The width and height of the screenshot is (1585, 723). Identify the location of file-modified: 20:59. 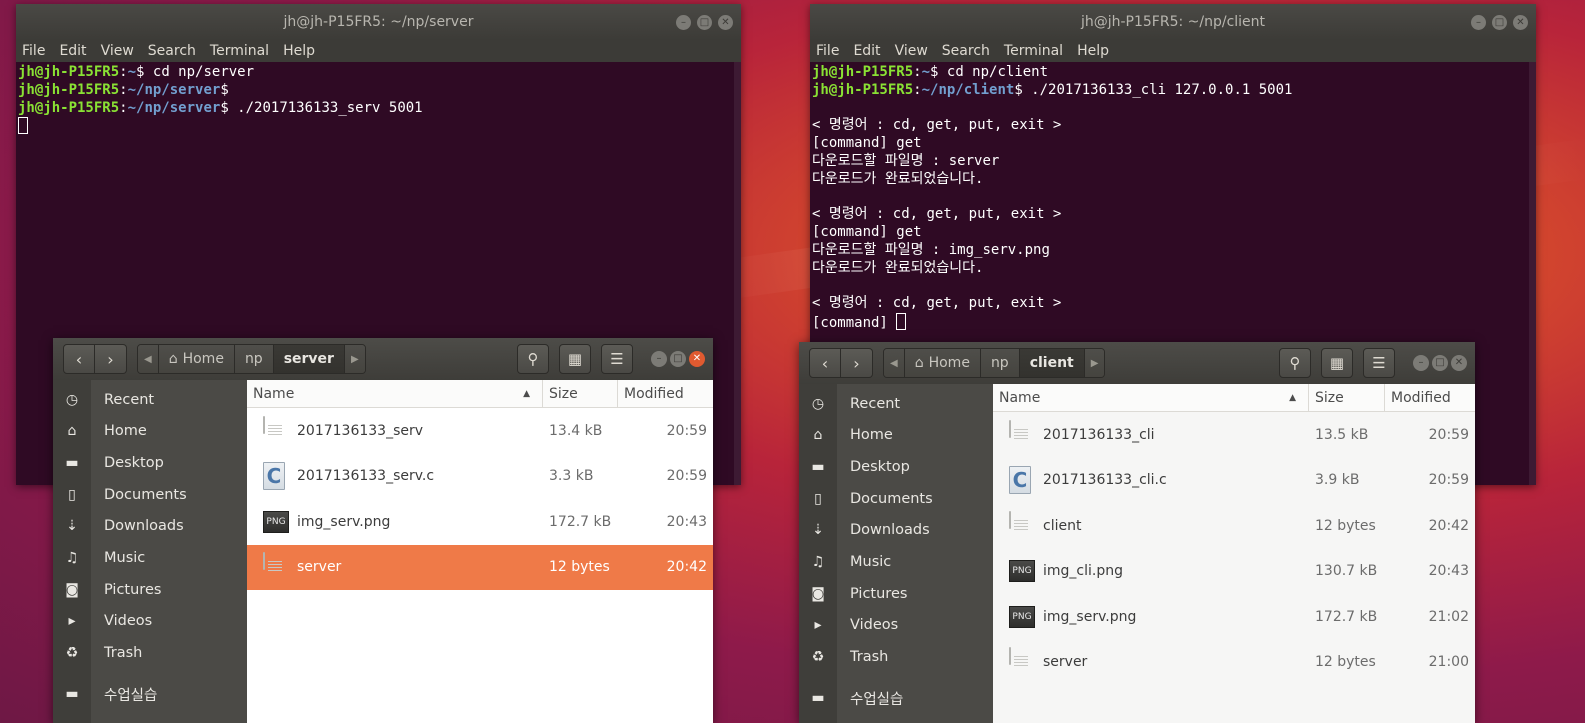
(1448, 480).